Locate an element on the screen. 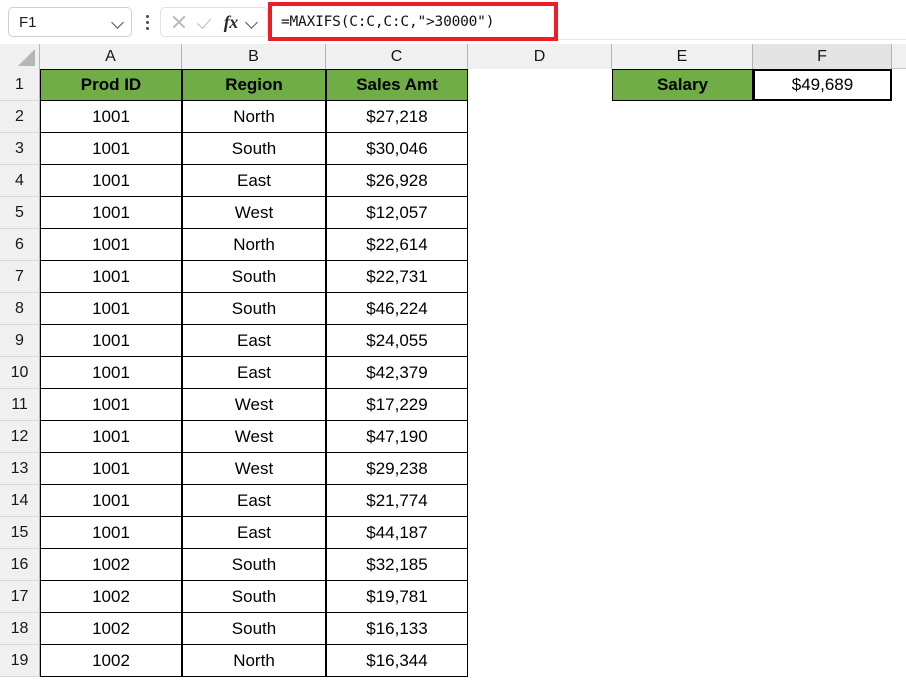  cancel-icon is located at coordinates (179, 22).